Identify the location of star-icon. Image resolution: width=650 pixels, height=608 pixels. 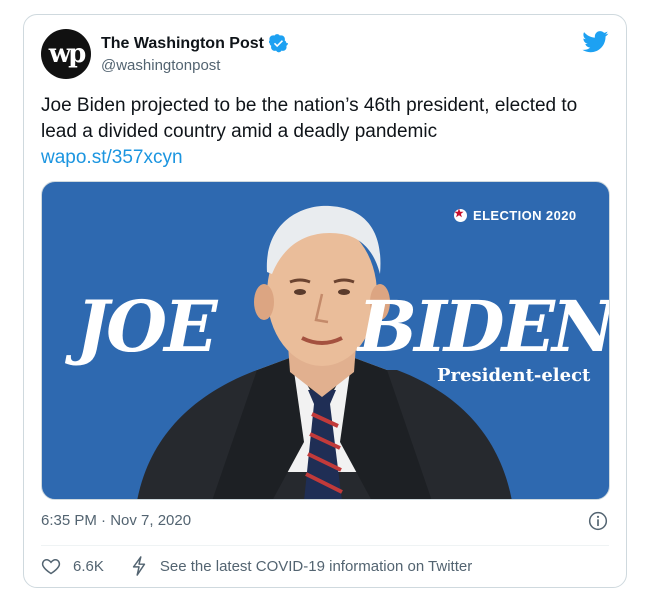
(460, 215).